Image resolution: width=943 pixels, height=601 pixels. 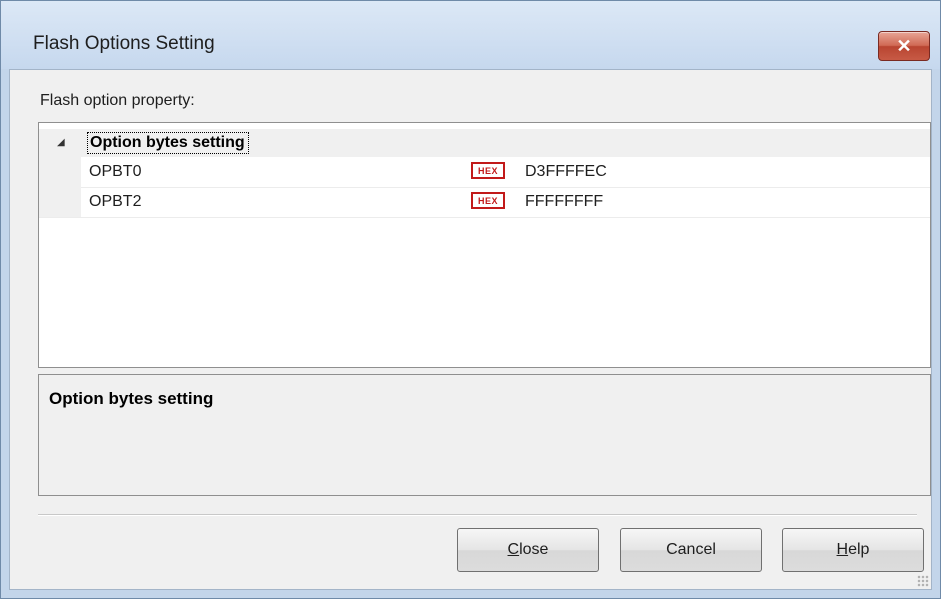 I want to click on close-button: Close, so click(x=528, y=550).